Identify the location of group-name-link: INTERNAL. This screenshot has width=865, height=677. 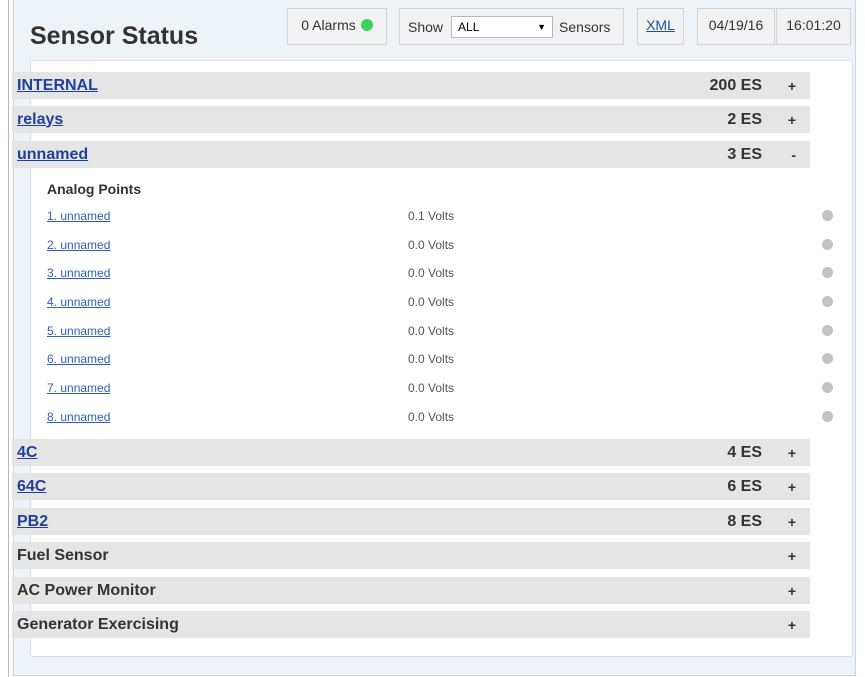
(57, 86).